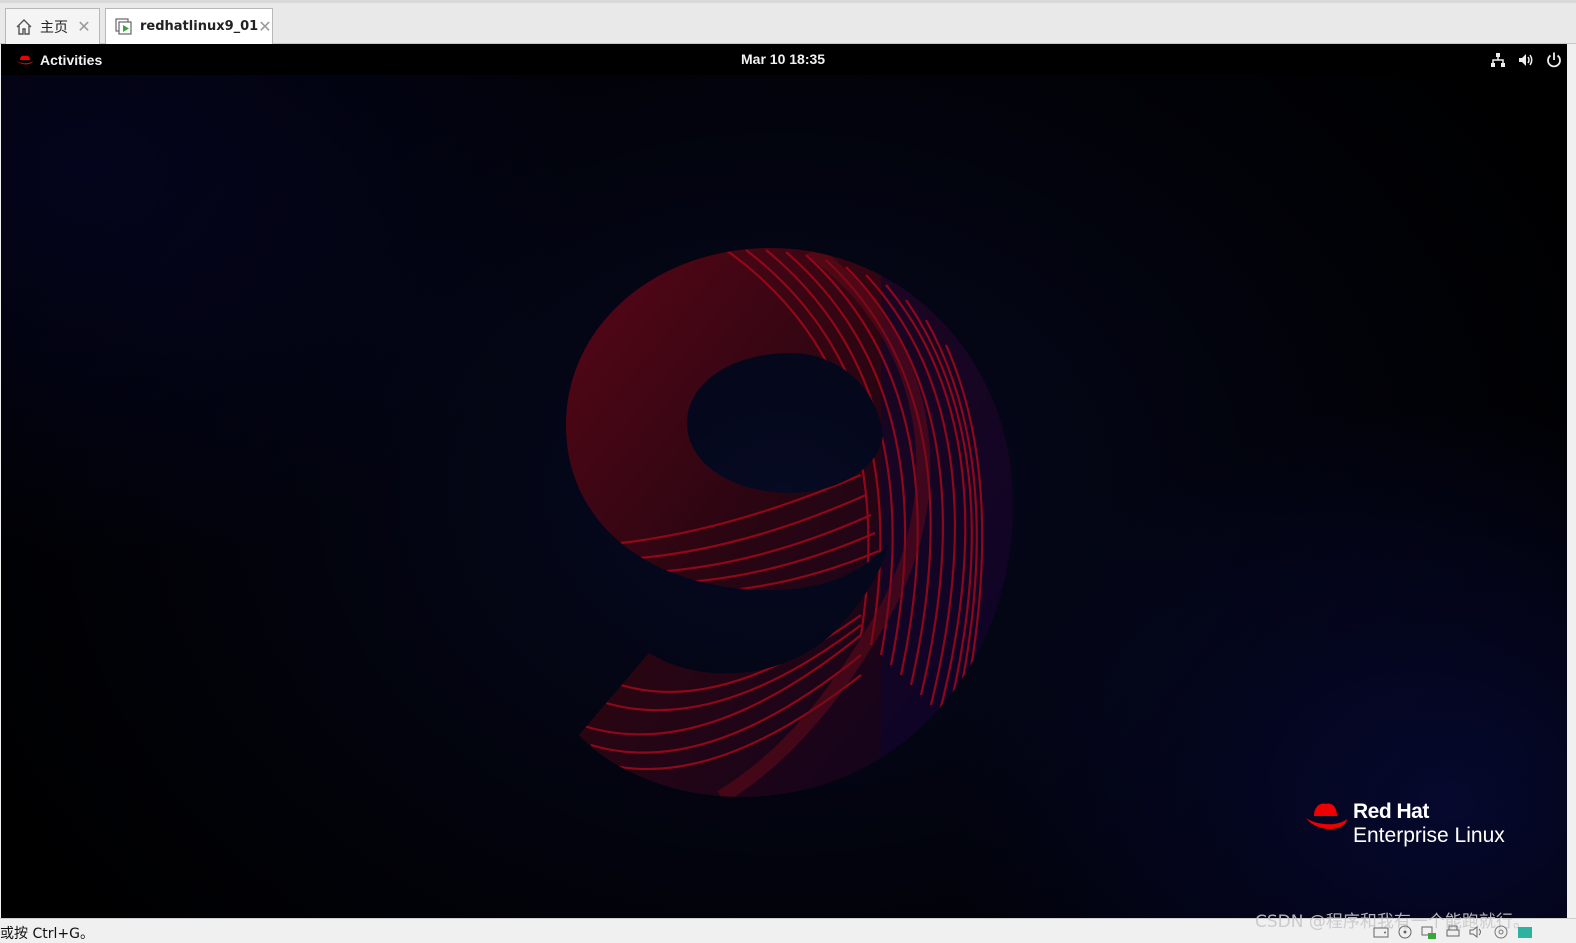 This screenshot has width=1576, height=943. I want to click on network-icon, so click(1498, 60).